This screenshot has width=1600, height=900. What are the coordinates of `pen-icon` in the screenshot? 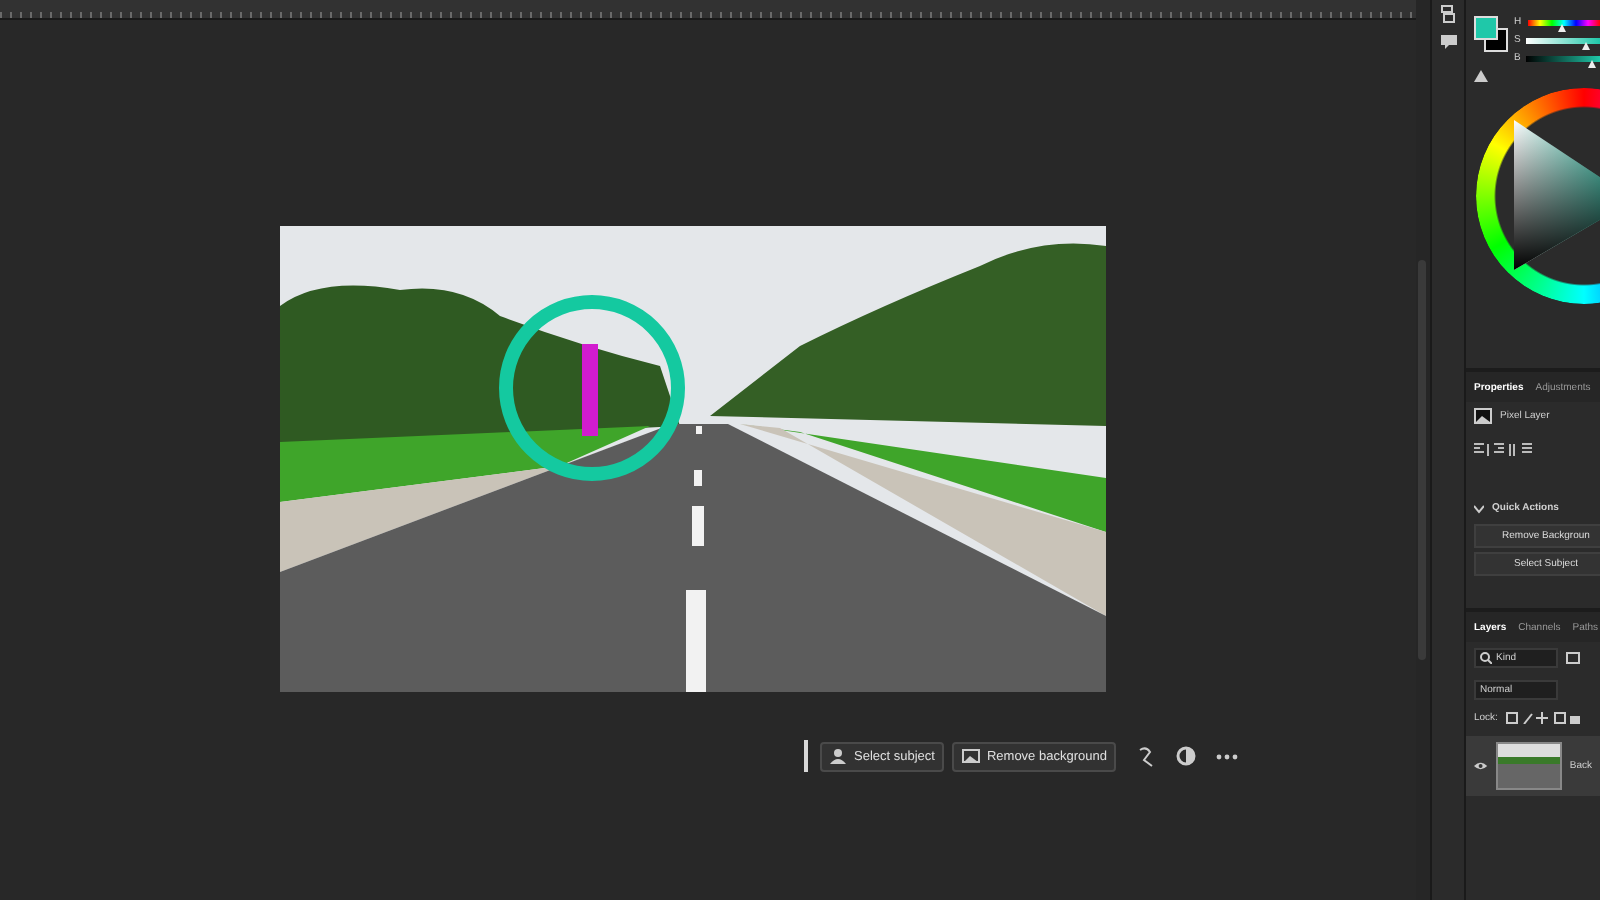 It's located at (1146, 756).